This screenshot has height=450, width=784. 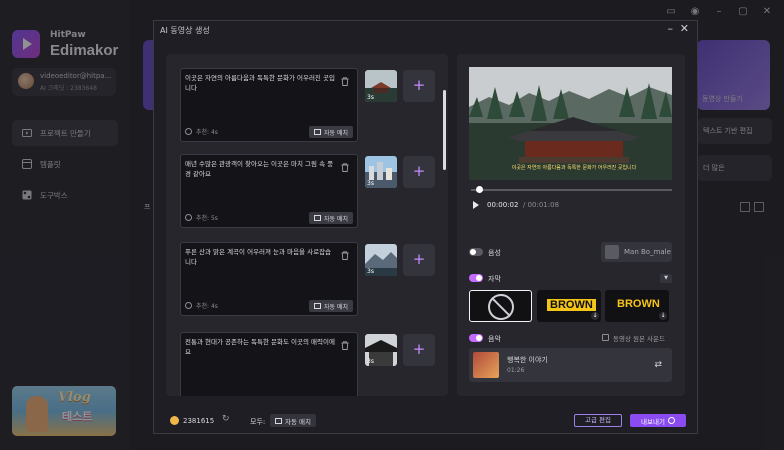 I want to click on music-track: 행복한 이야기 01:26 ⇄, so click(x=570, y=365).